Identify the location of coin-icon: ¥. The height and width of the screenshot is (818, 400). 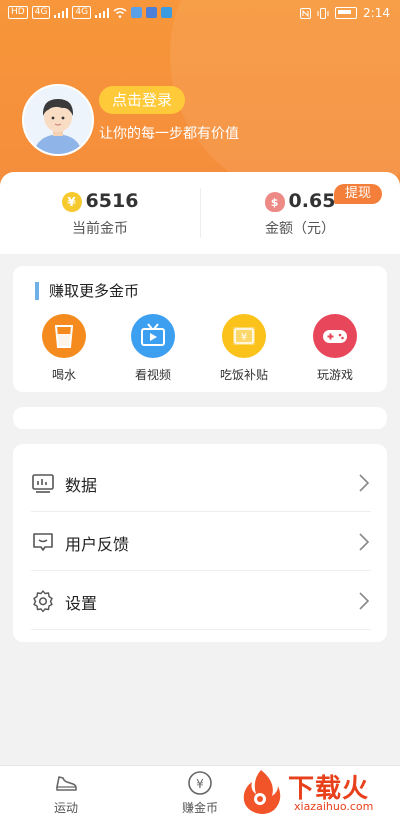
(71, 201).